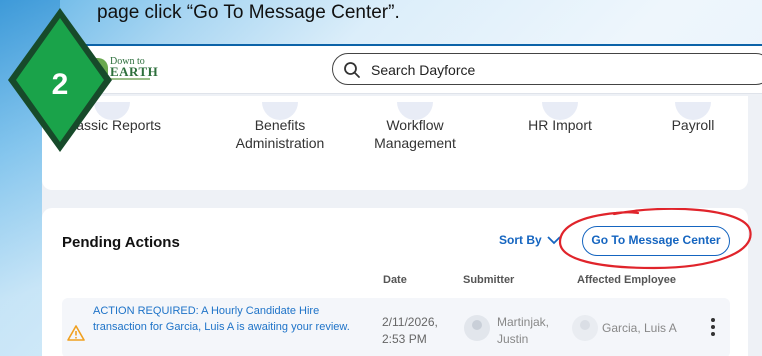  What do you see at coordinates (404, 339) in the screenshot?
I see `date-line-2: 2:53 PM` at bounding box center [404, 339].